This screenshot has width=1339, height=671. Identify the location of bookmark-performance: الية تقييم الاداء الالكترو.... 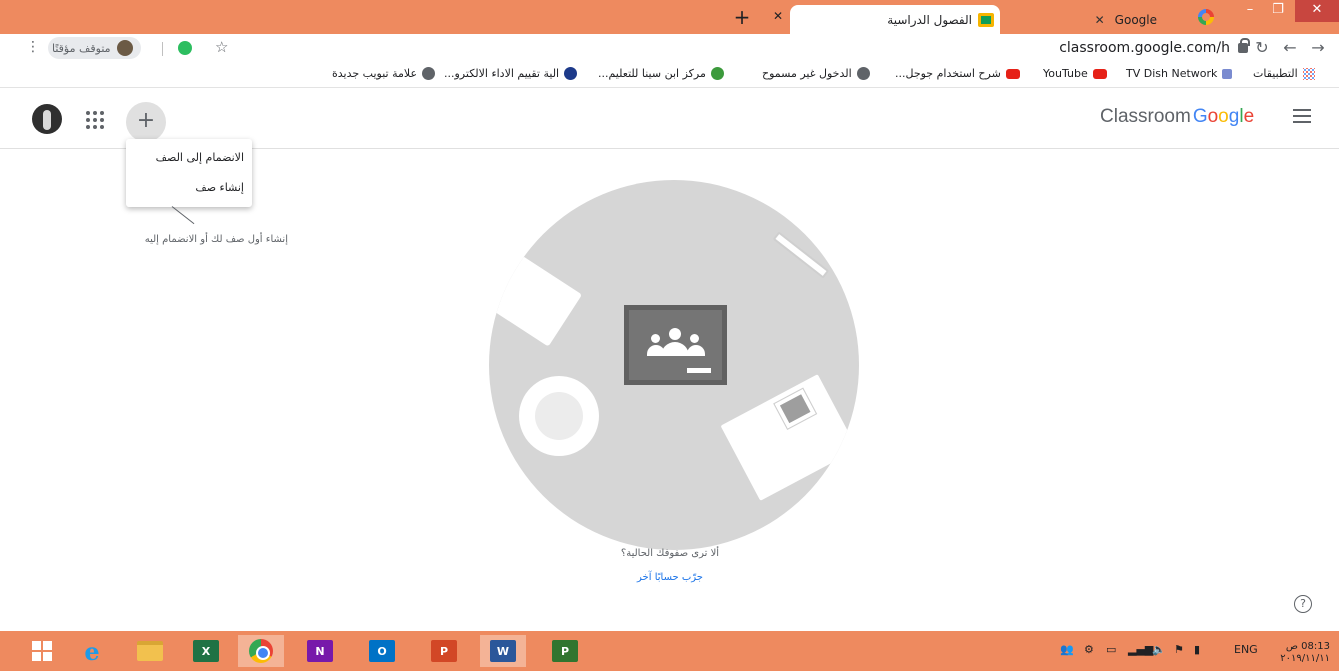
(511, 73).